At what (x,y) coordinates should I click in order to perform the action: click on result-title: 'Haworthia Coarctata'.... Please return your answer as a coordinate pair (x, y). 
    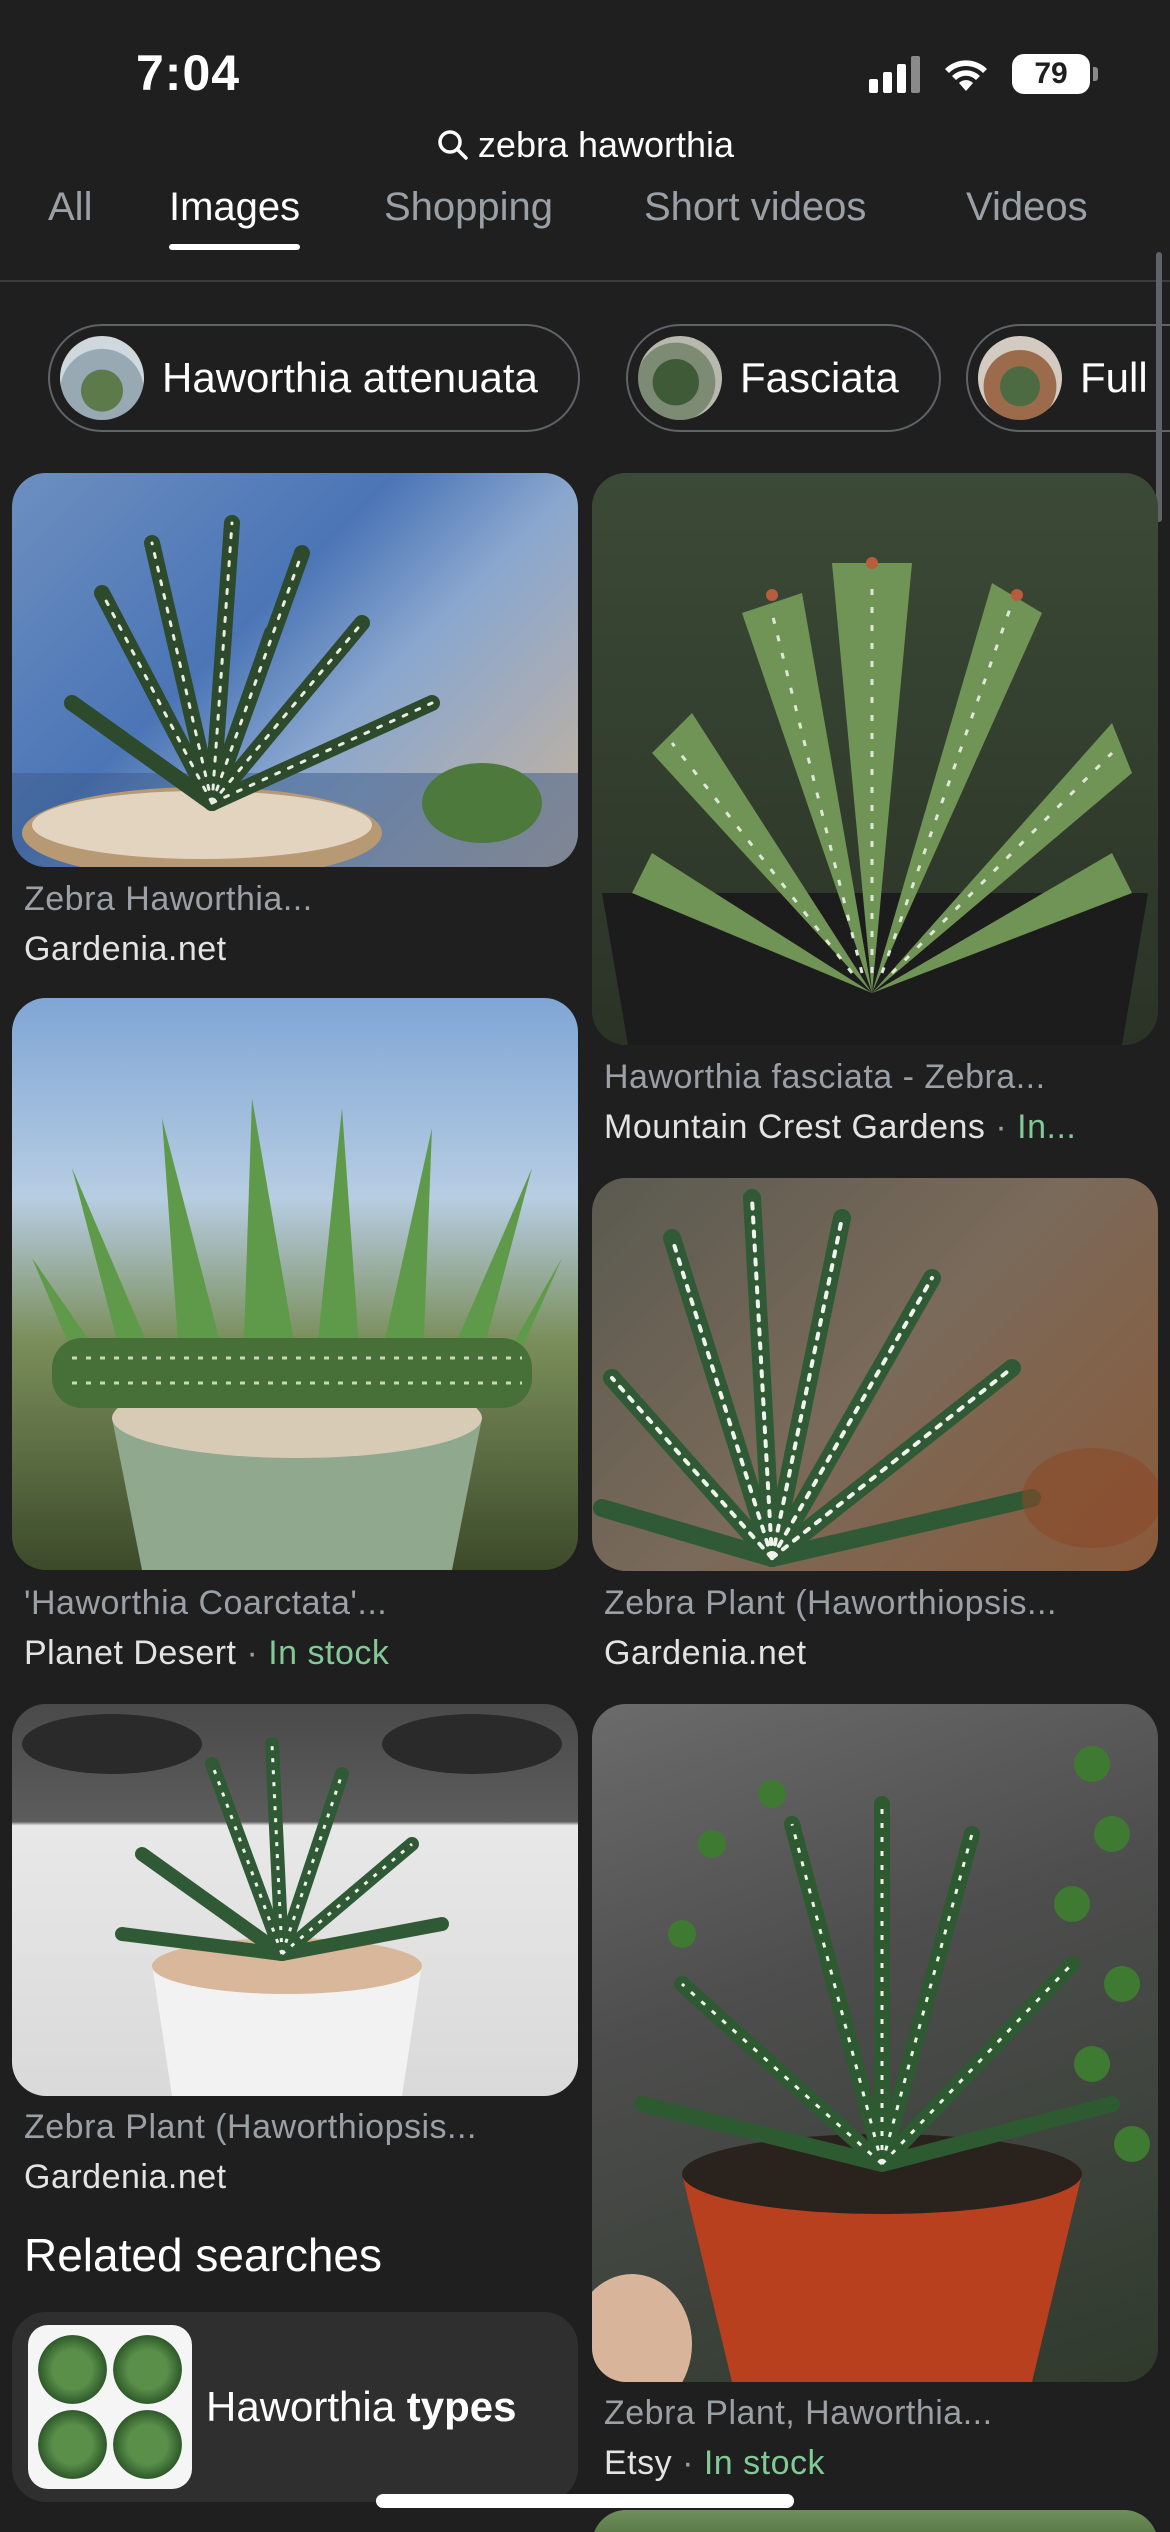
    Looking at the image, I should click on (205, 1603).